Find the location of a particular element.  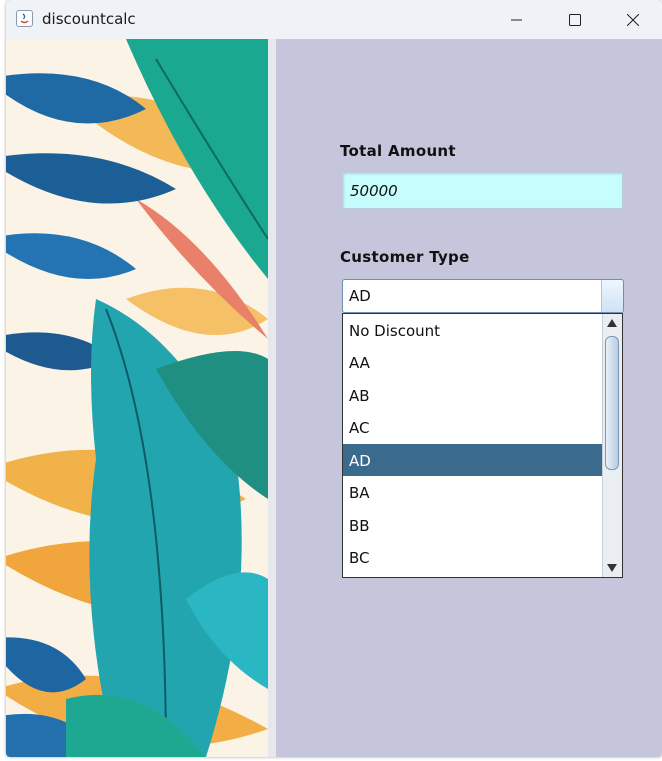

dropdown-option: AC is located at coordinates (473, 427).